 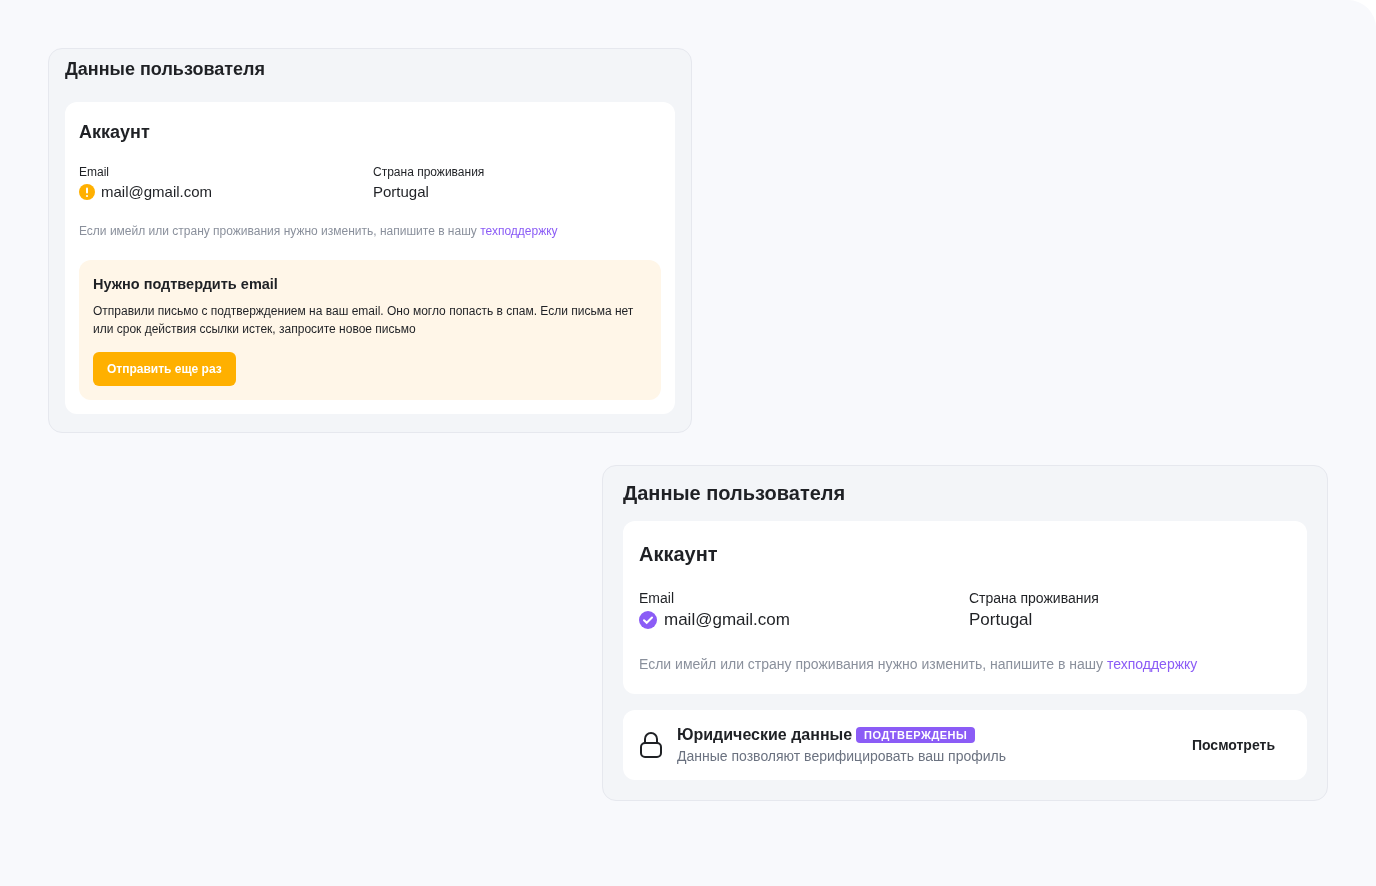 What do you see at coordinates (651, 745) in the screenshot?
I see `lock-icon` at bounding box center [651, 745].